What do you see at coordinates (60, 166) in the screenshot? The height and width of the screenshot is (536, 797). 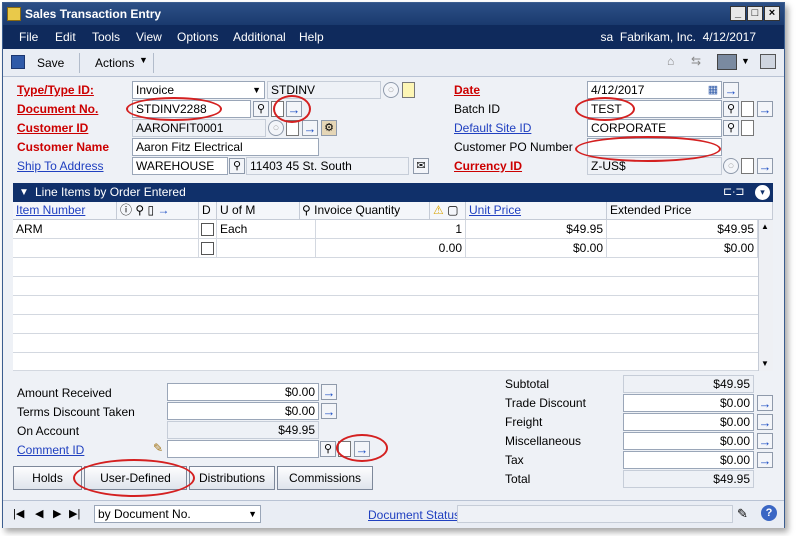 I see `ship-to-address-link: Ship To Address` at bounding box center [60, 166].